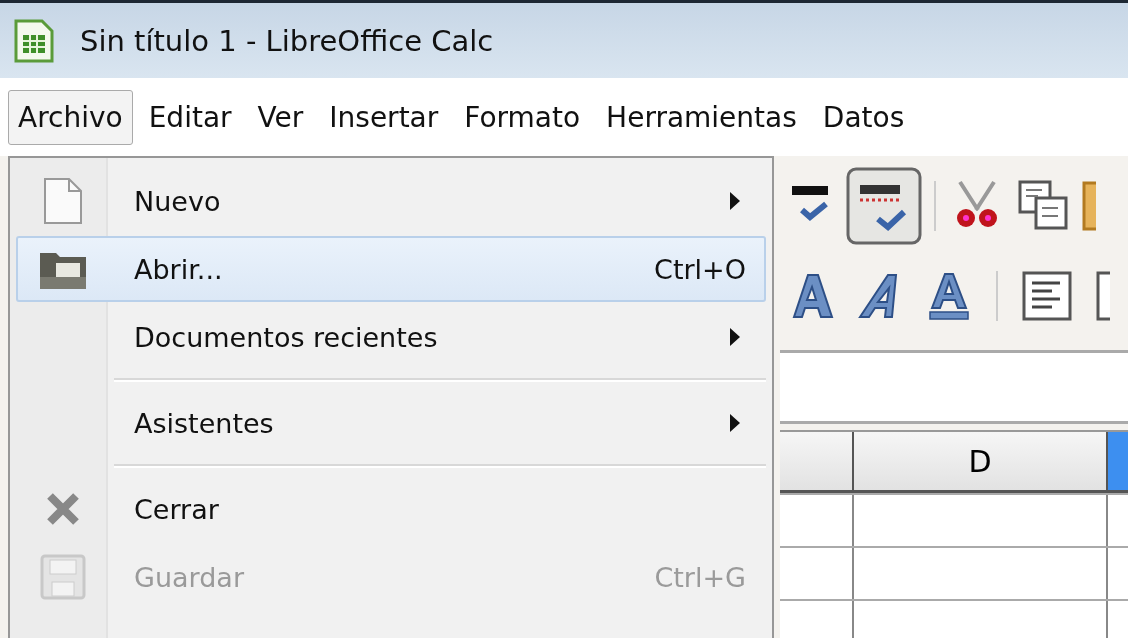 Image resolution: width=1128 pixels, height=638 pixels. What do you see at coordinates (817, 461) in the screenshot?
I see `column-header` at bounding box center [817, 461].